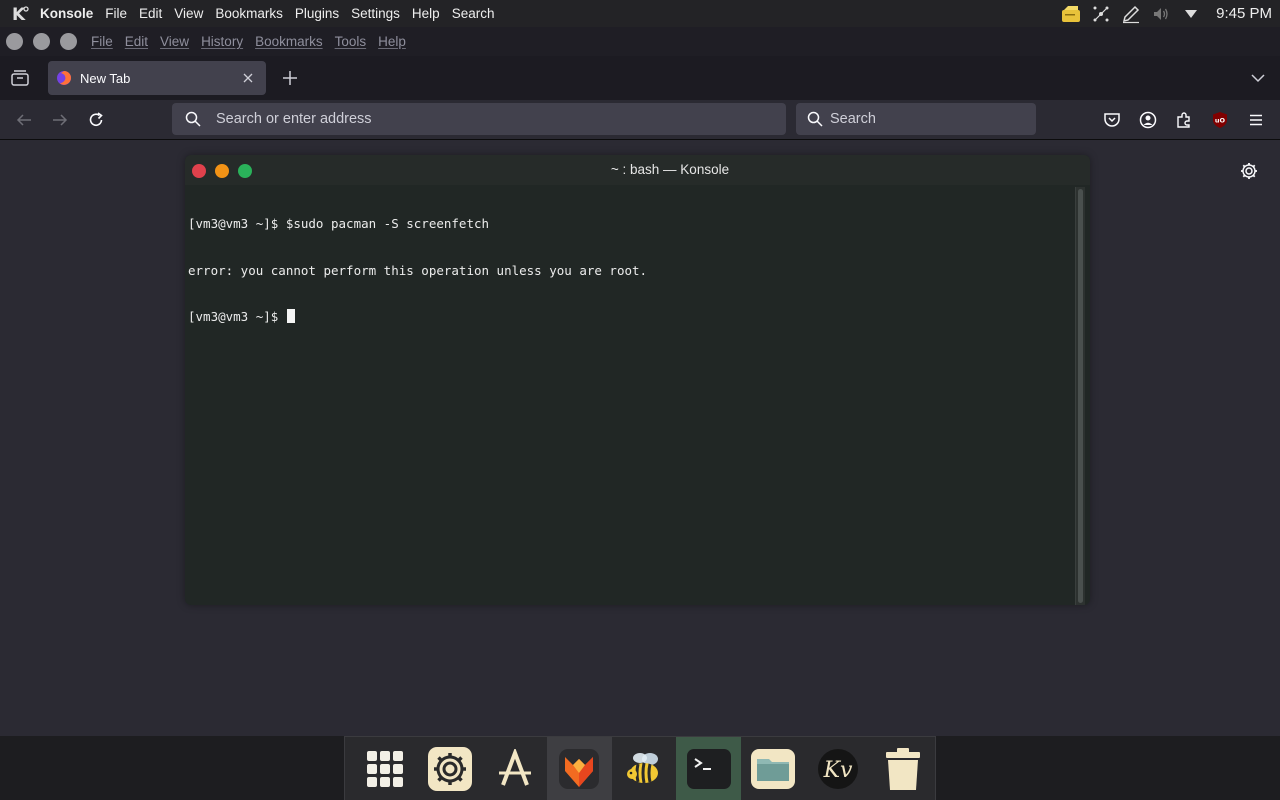 Image resolution: width=1280 pixels, height=800 pixels. Describe the element at coordinates (1244, 13) in the screenshot. I see `clock: 9:45 PM` at that location.